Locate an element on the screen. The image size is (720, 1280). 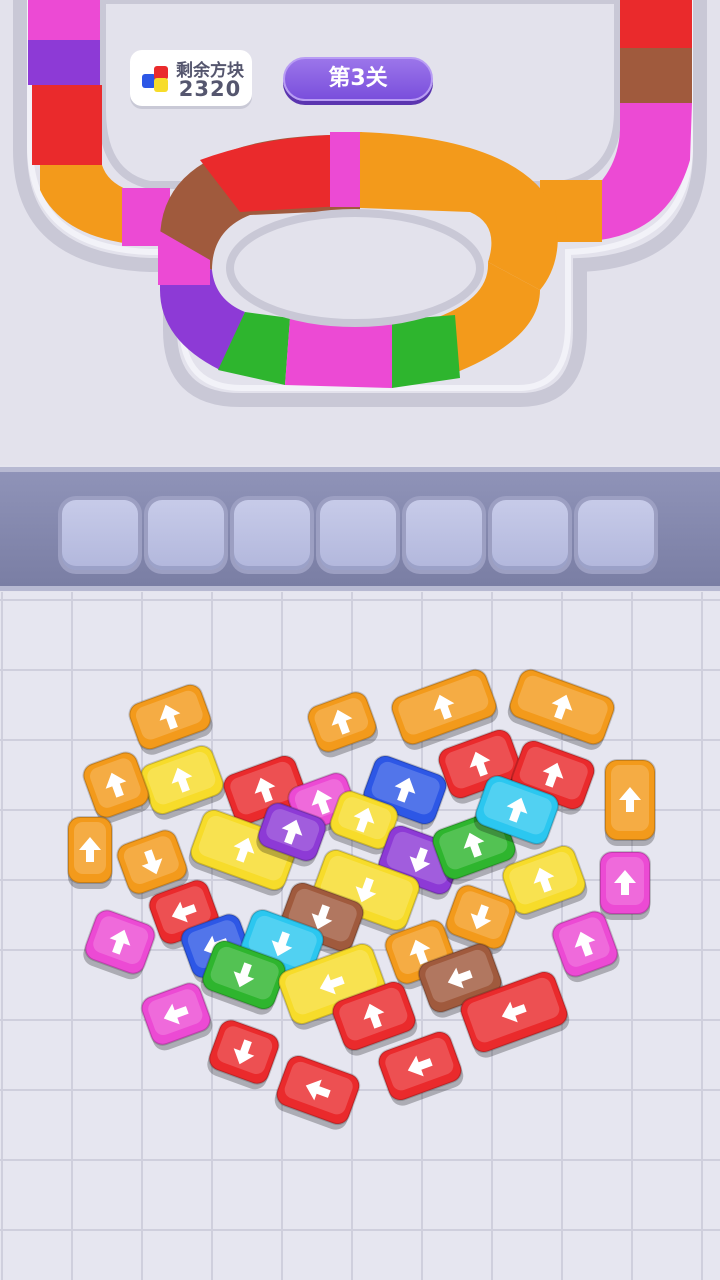
remaining-blocks-counter: 剩余方块 2320 is located at coordinates (191, 78).